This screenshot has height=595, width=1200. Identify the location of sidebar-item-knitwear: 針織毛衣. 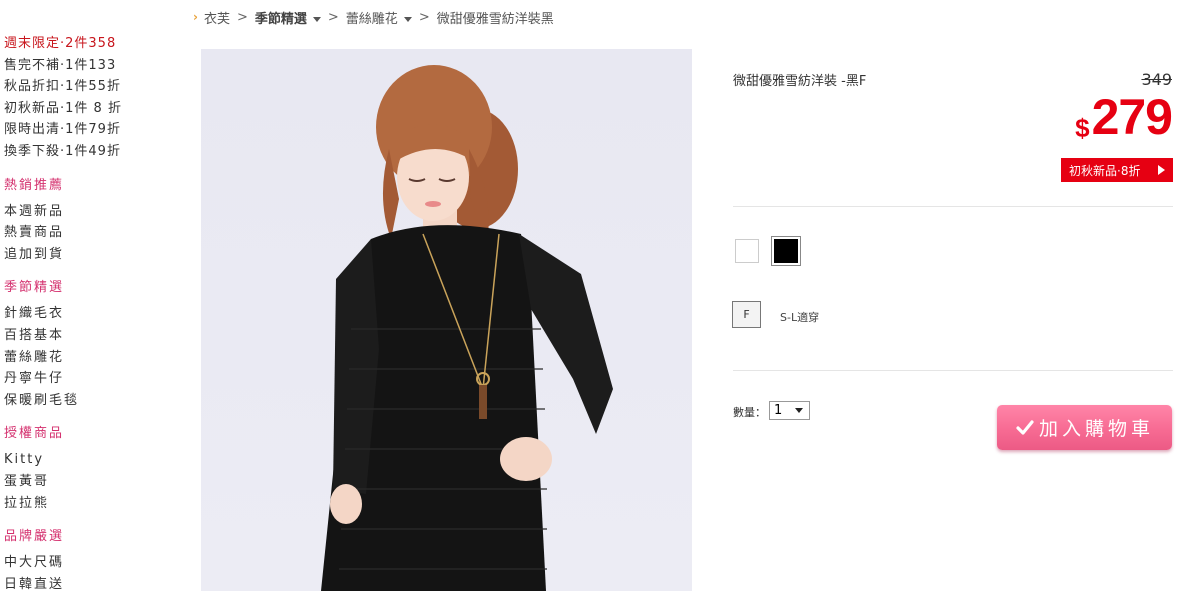
(94, 314).